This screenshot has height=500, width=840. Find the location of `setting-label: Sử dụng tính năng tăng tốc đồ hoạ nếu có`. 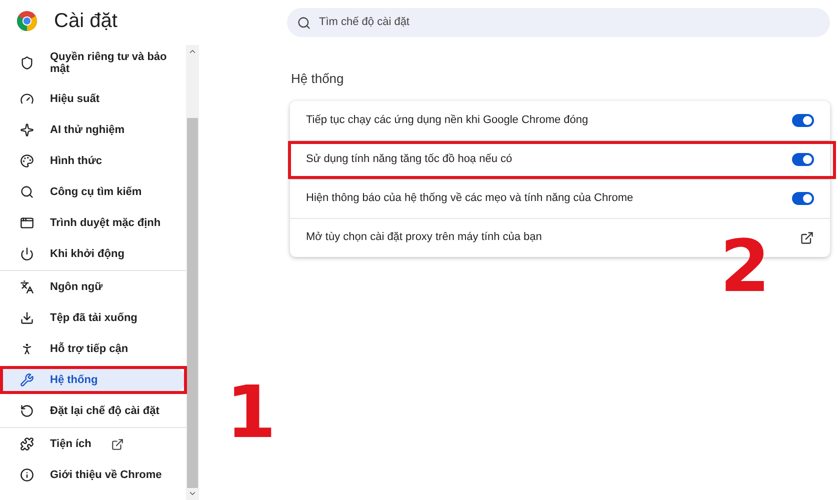

setting-label: Sử dụng tính năng tăng tốc đồ hoạ nếu có is located at coordinates (410, 160).